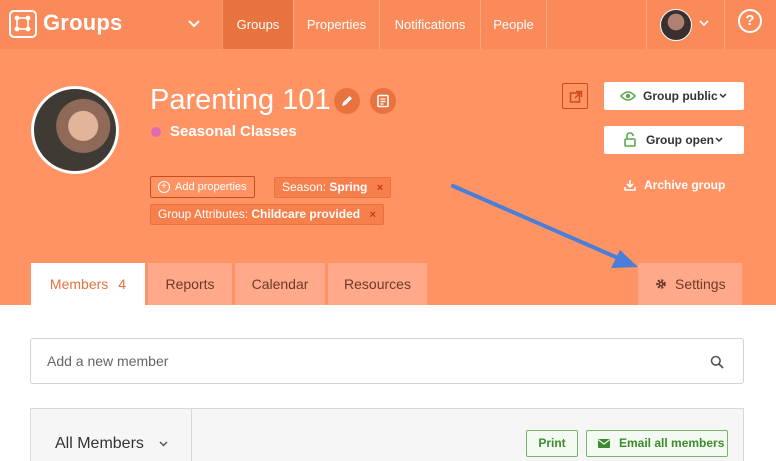 The width and height of the screenshot is (776, 461). I want to click on tab-members: Members 4, so click(88, 284).